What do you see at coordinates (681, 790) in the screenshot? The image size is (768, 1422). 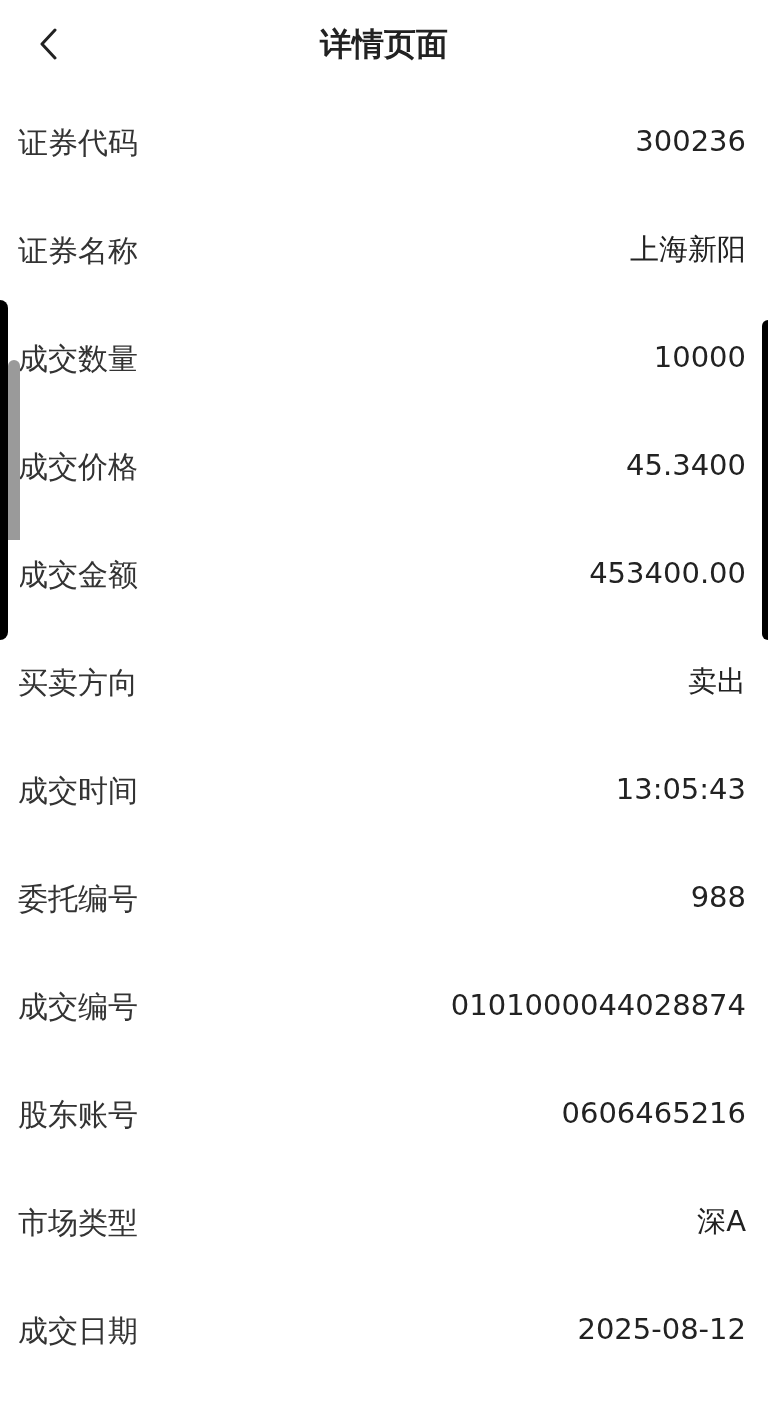 I see `field-value: 13:05:43` at bounding box center [681, 790].